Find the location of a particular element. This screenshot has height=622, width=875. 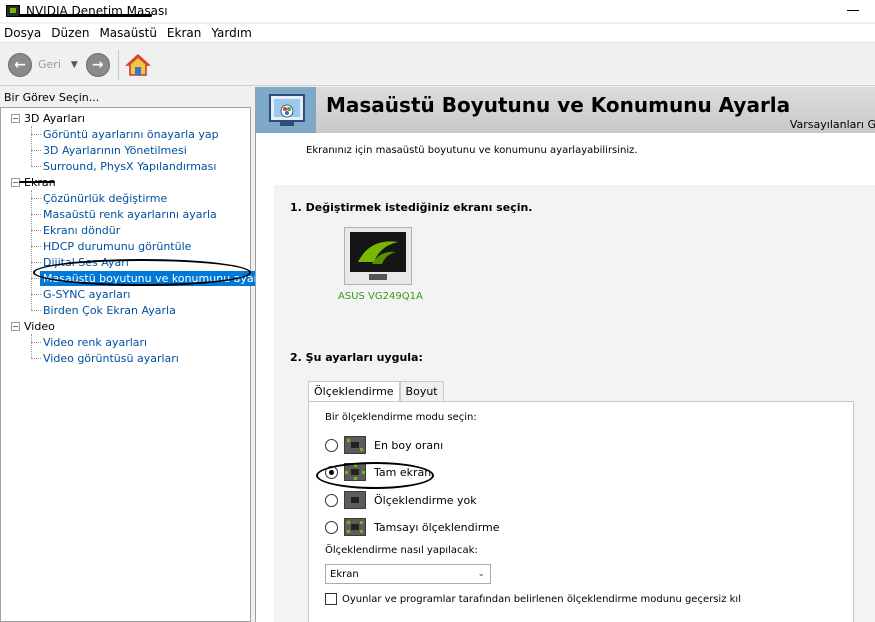

tree-item-label: Görüntü ayarlarını önayarla yap is located at coordinates (131, 134).